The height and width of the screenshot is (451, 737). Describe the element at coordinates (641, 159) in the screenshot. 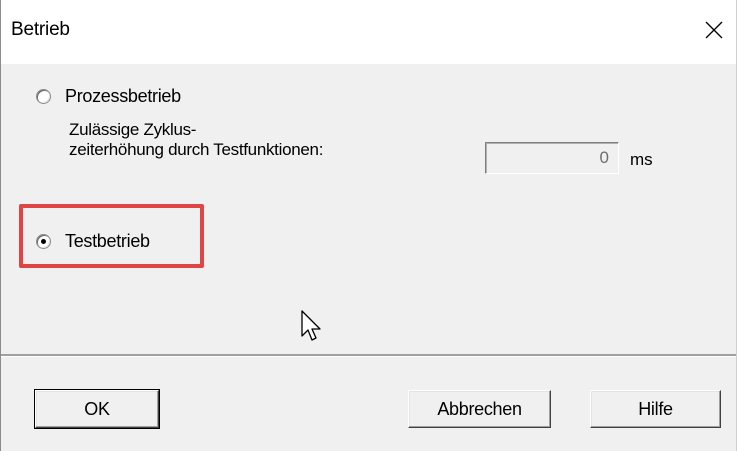

I see `unit-label: ms` at that location.